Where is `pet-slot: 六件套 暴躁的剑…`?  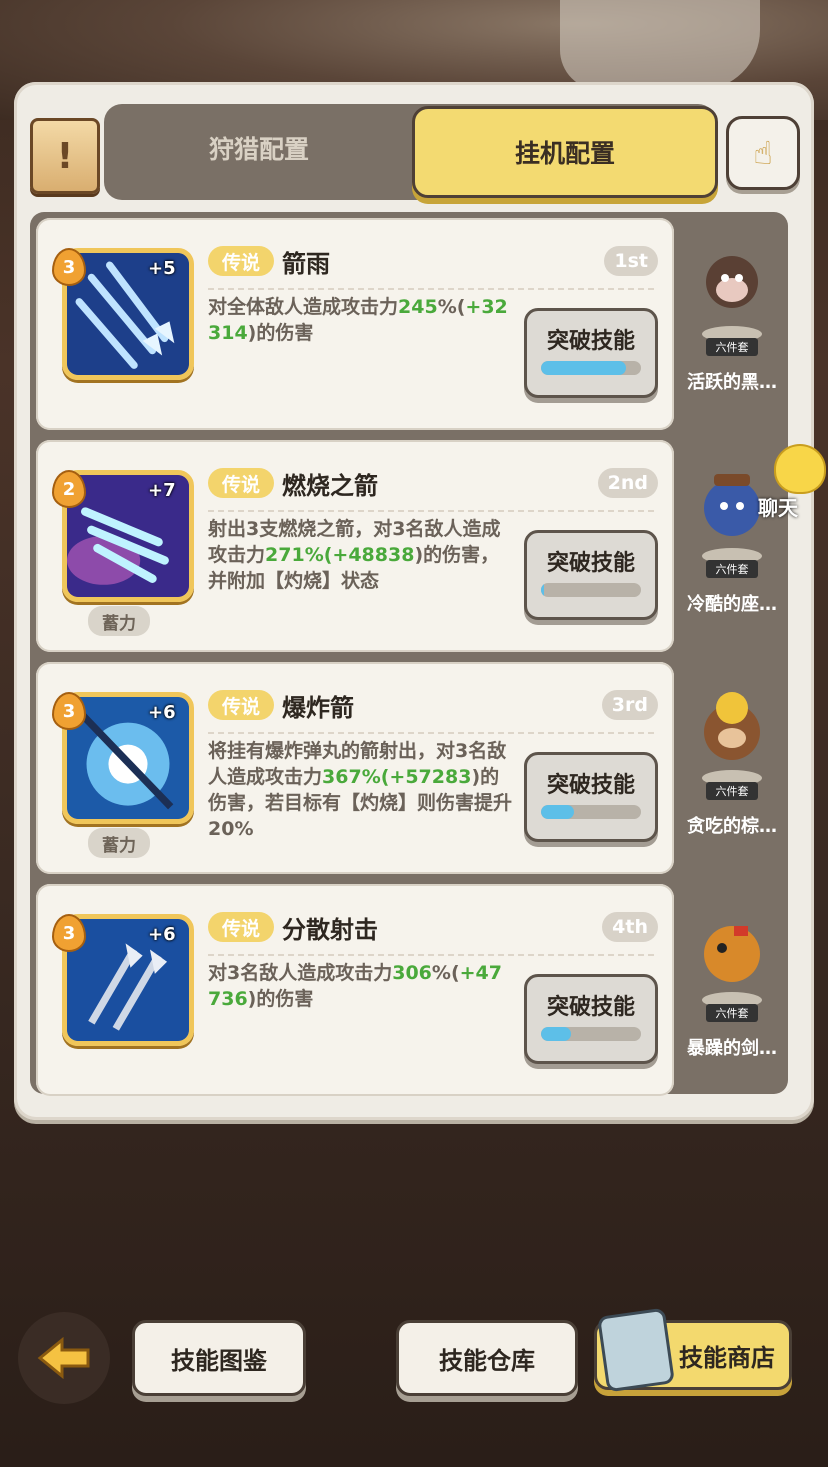
pet-slot: 六件套 暴躁的剑… is located at coordinates (732, 994).